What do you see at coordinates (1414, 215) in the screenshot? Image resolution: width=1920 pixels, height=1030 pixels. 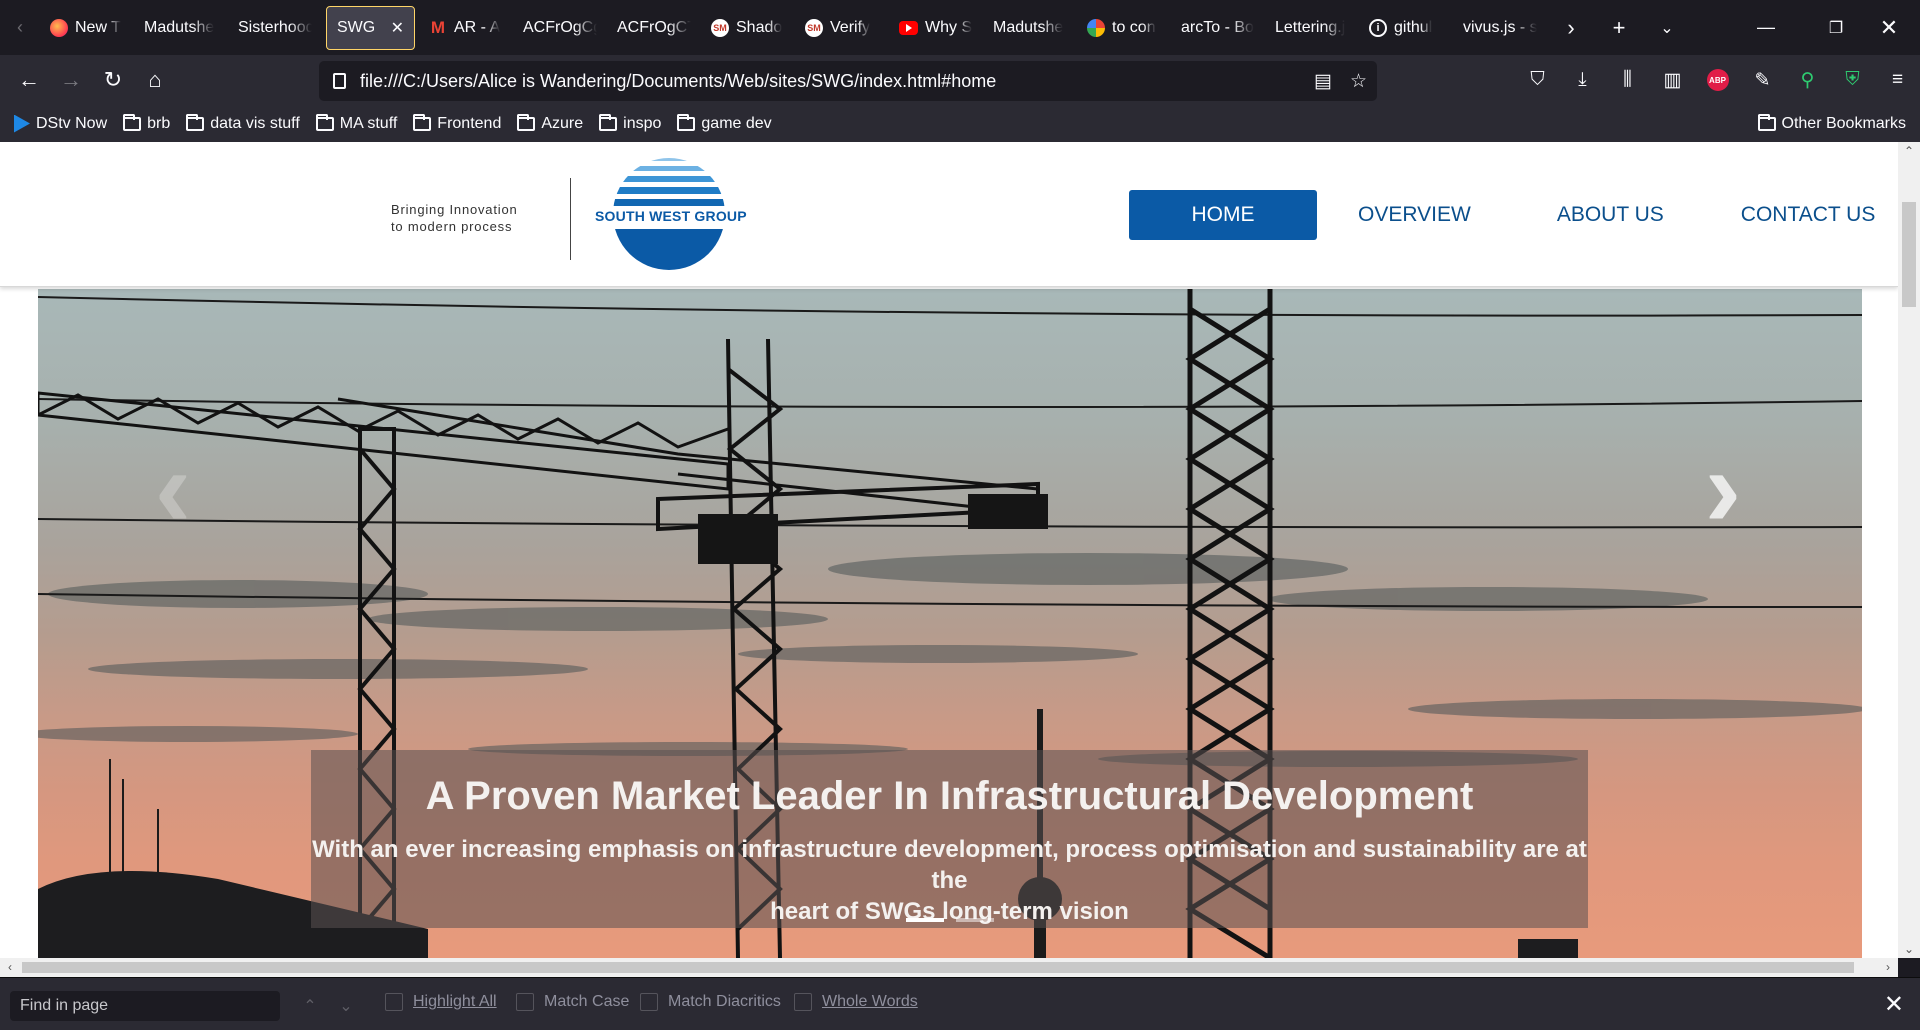 I see `nav-overview: OVERVIEW` at bounding box center [1414, 215].